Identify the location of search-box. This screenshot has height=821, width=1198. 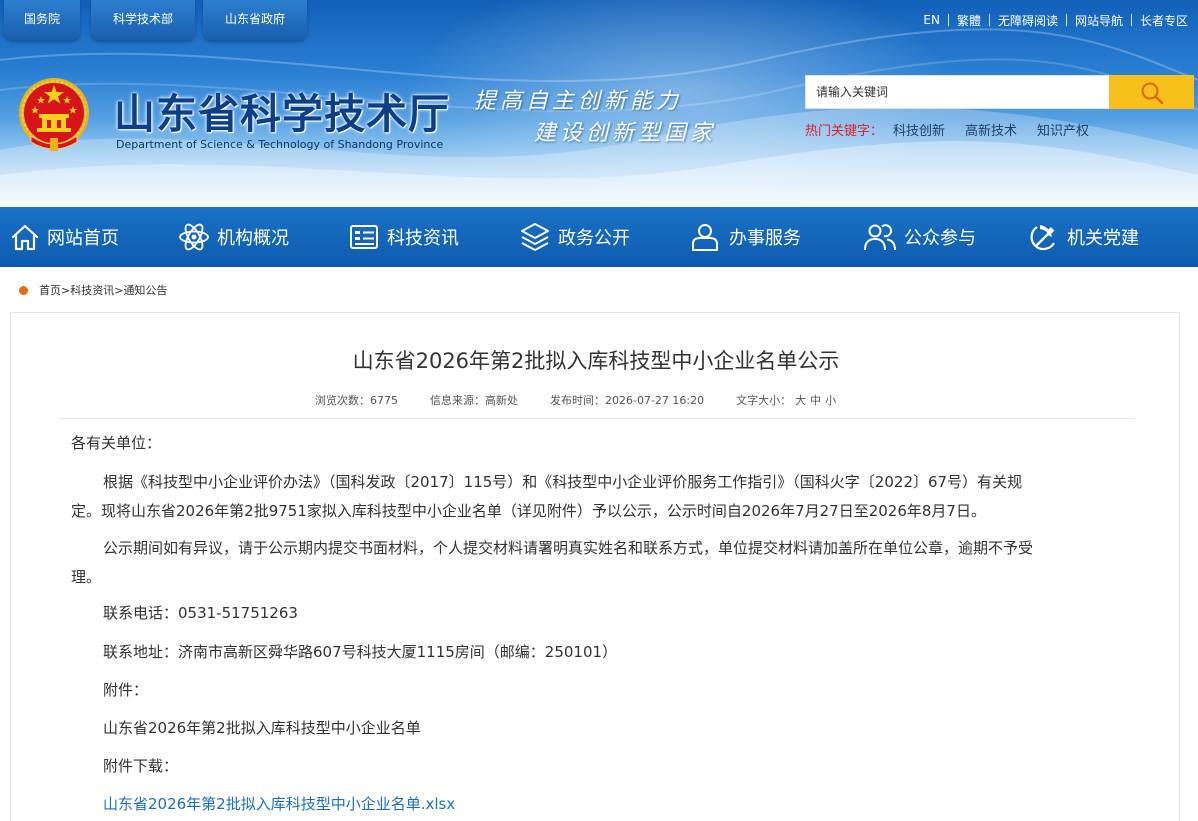
(957, 92).